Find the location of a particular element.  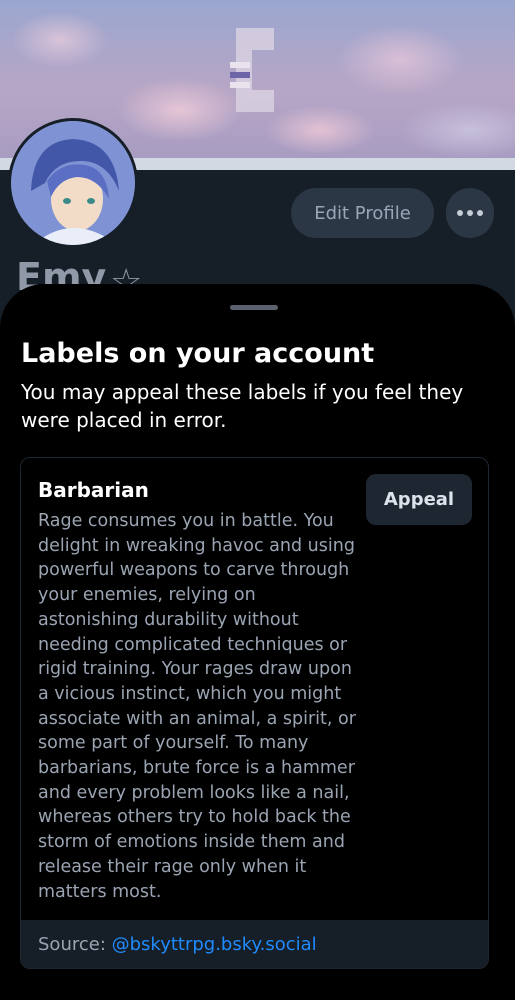

avatar-illustration-icon is located at coordinates (73, 183).